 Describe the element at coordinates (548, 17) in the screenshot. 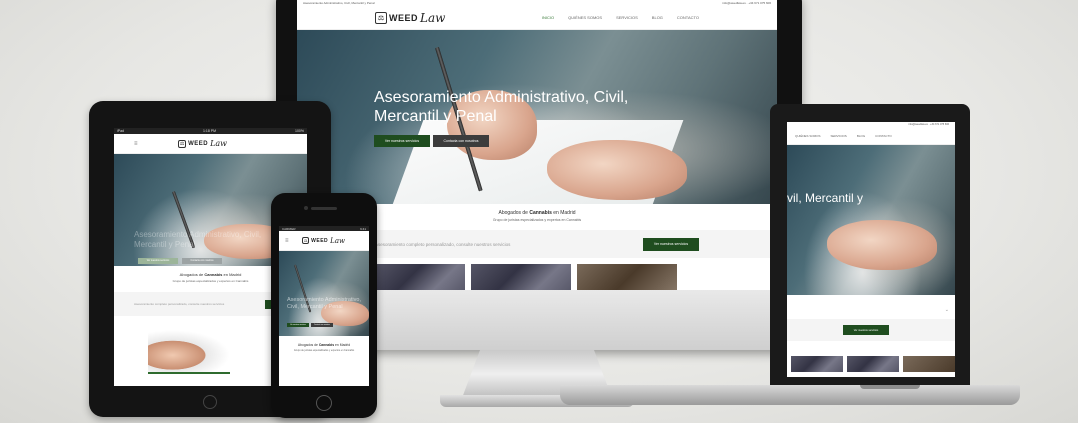

I see `nav-inicio: INICIO` at that location.